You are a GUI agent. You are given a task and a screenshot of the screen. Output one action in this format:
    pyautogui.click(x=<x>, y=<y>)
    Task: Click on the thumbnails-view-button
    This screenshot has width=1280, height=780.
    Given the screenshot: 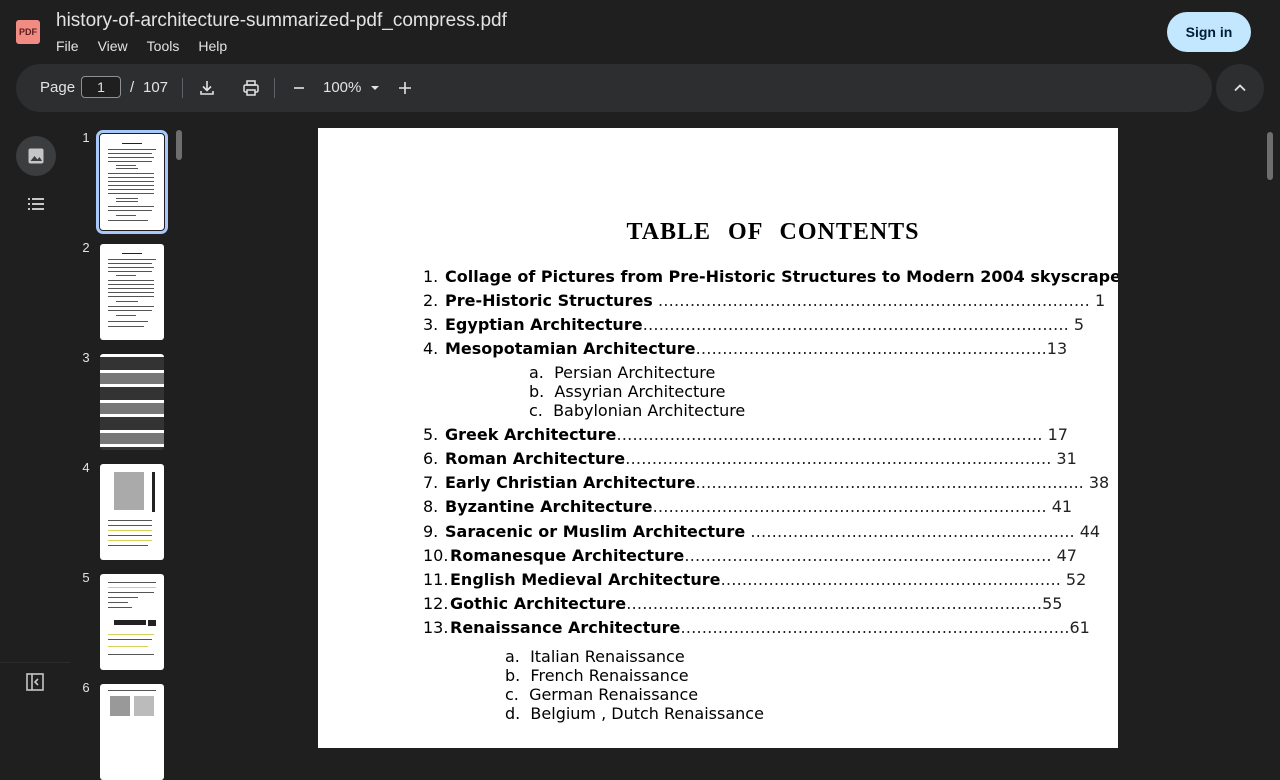 What is the action you would take?
    pyautogui.click(x=36, y=156)
    